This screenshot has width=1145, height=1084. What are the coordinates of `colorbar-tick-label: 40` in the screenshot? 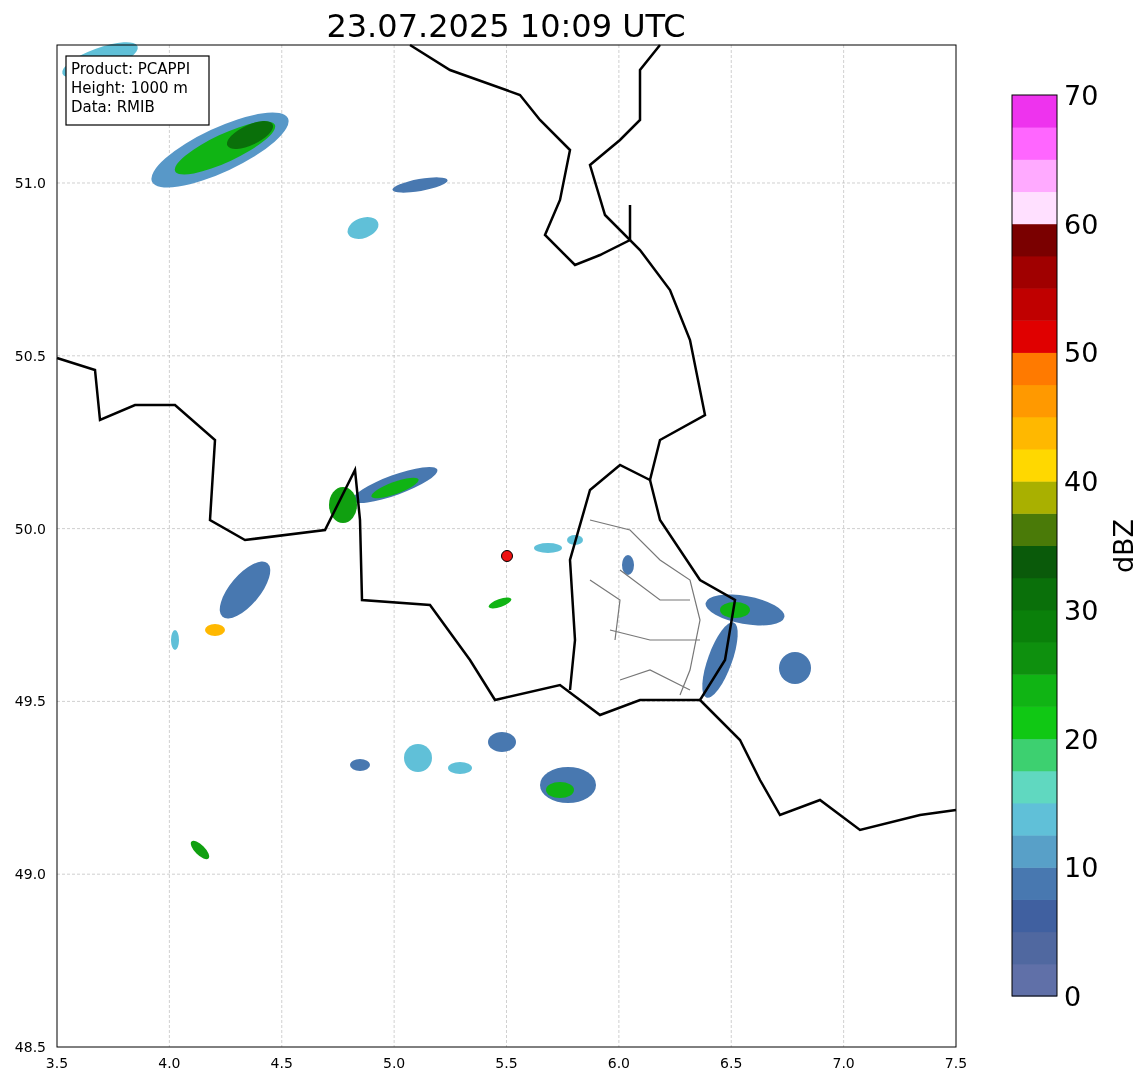 It's located at (1081, 482).